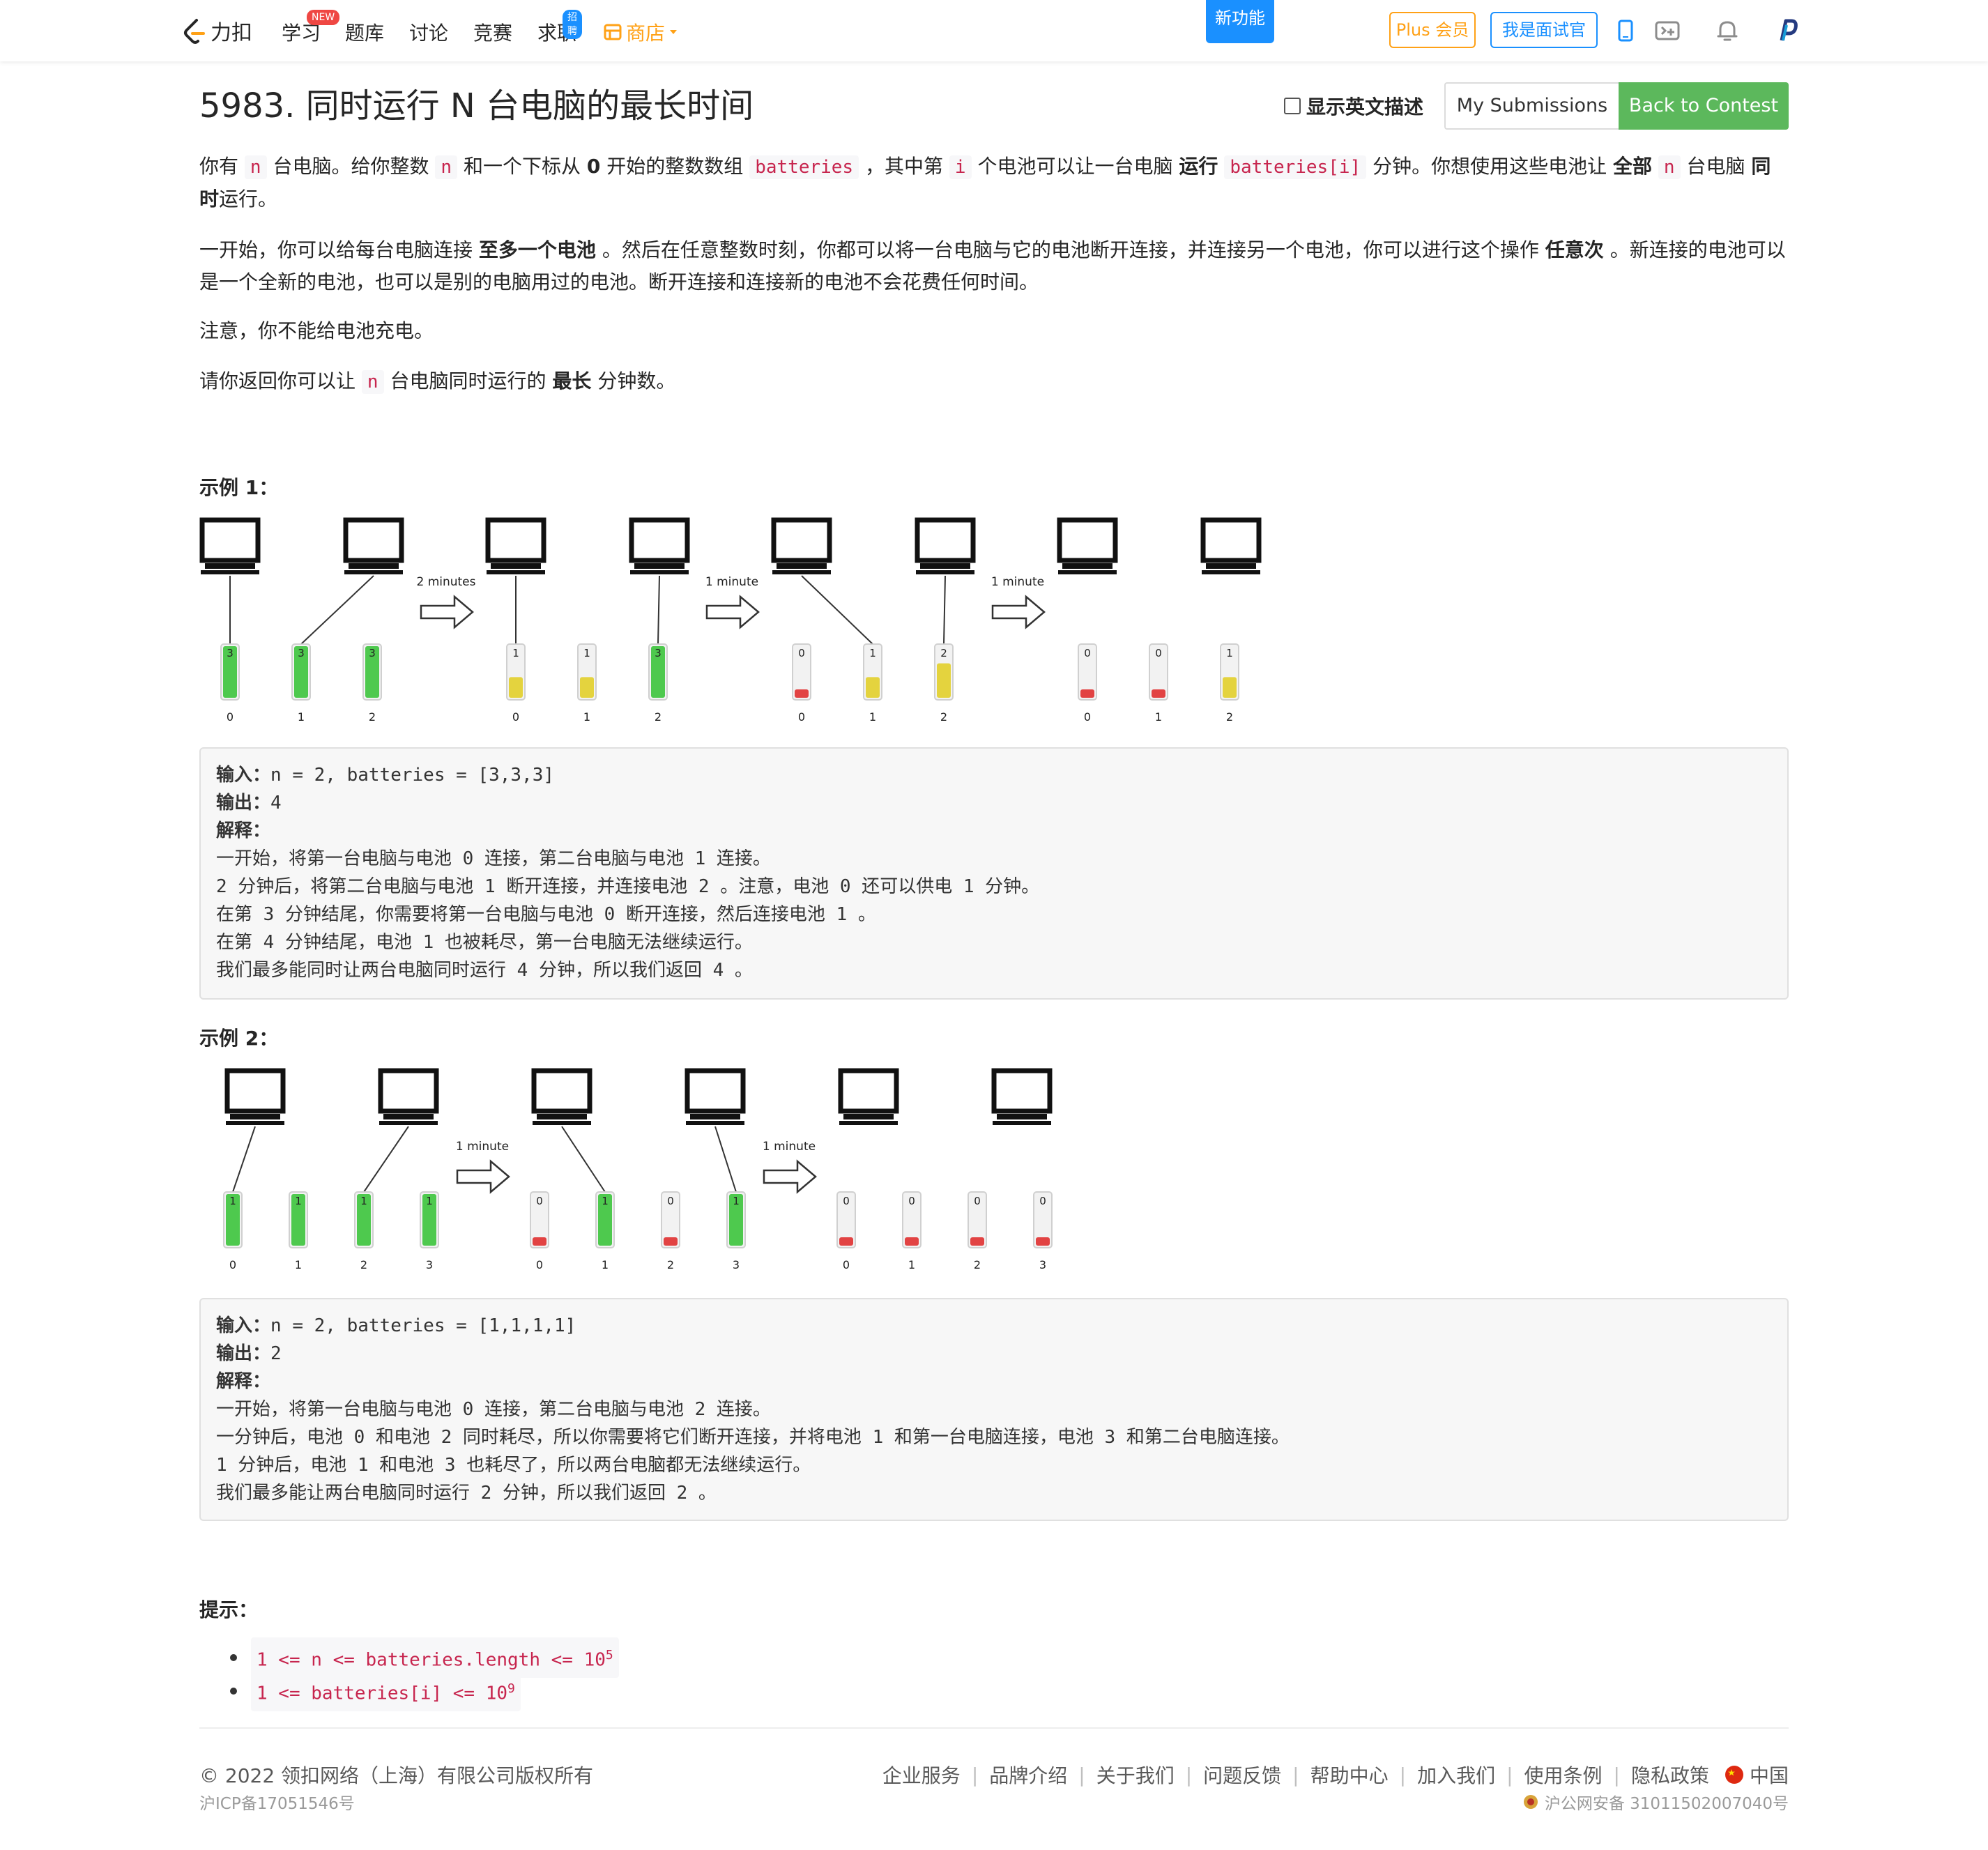  Describe the element at coordinates (217, 30) in the screenshot. I see `leetcode-logo: 力扣` at that location.